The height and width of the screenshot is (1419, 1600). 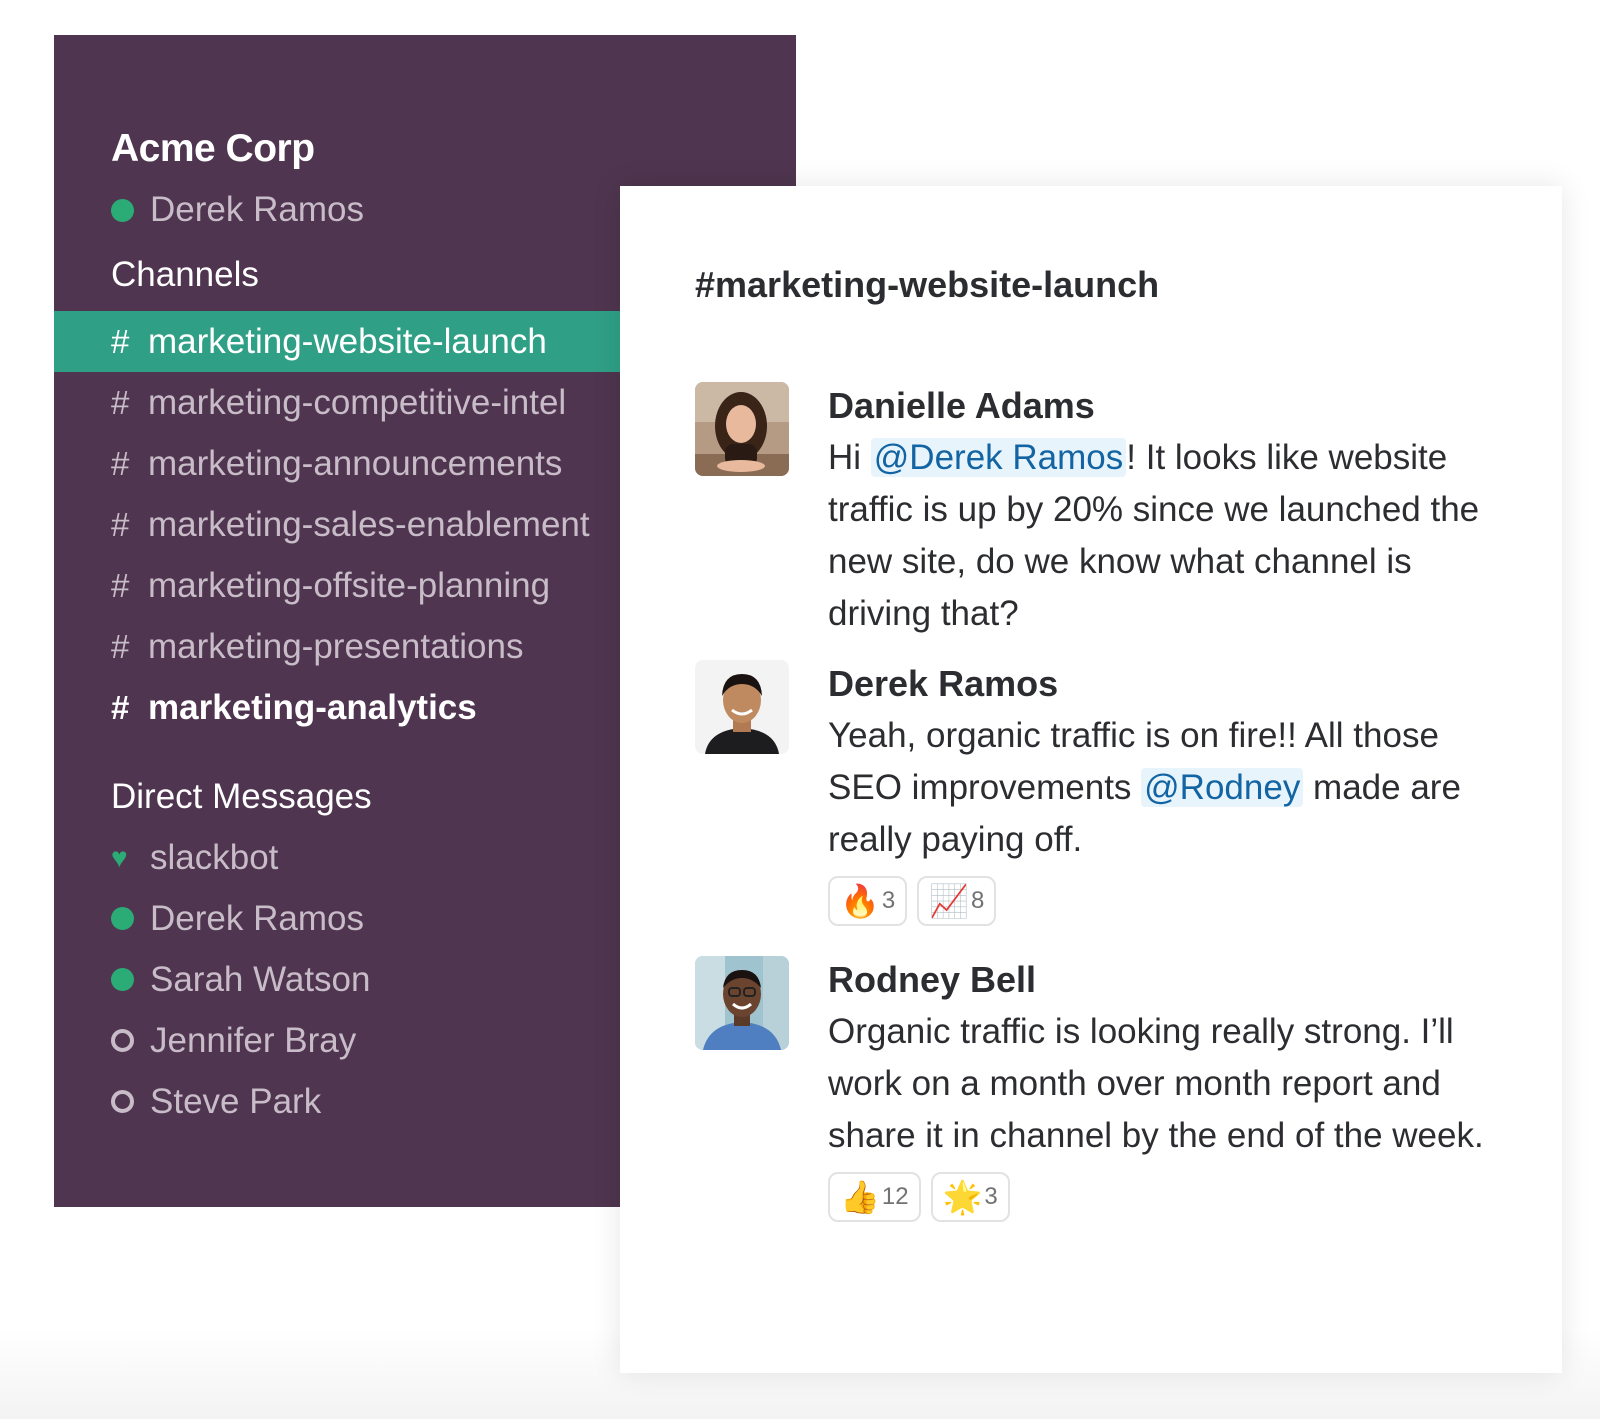 I want to click on chart-increasing-emoji-icon: 📈, so click(x=949, y=901).